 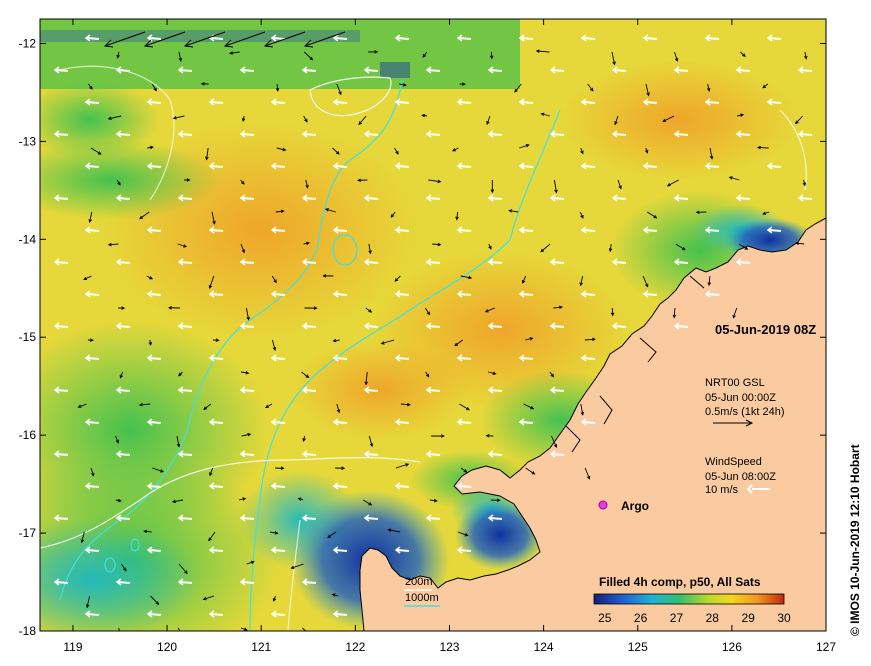 What do you see at coordinates (422, 598) in the screenshot?
I see `depth-1000m-label: 1000m` at bounding box center [422, 598].